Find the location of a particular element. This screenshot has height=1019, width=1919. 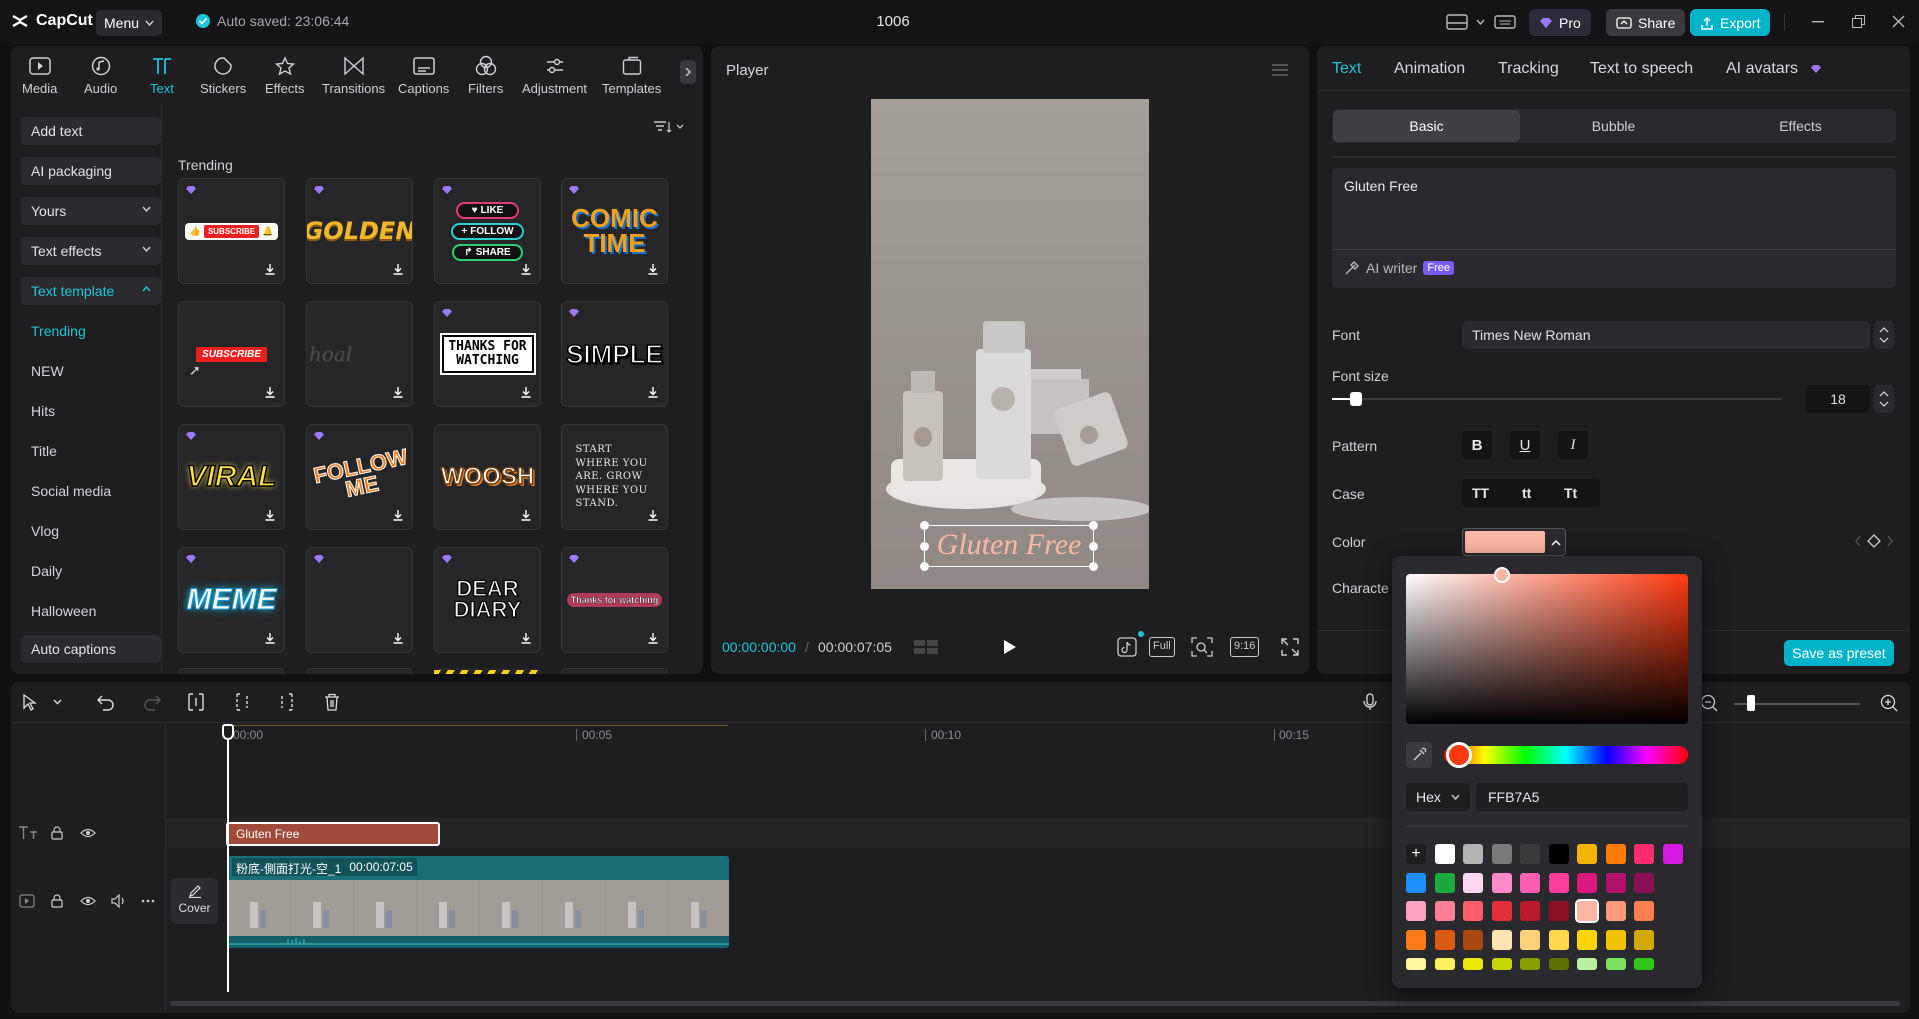

pro-button: Pro is located at coordinates (1560, 22).